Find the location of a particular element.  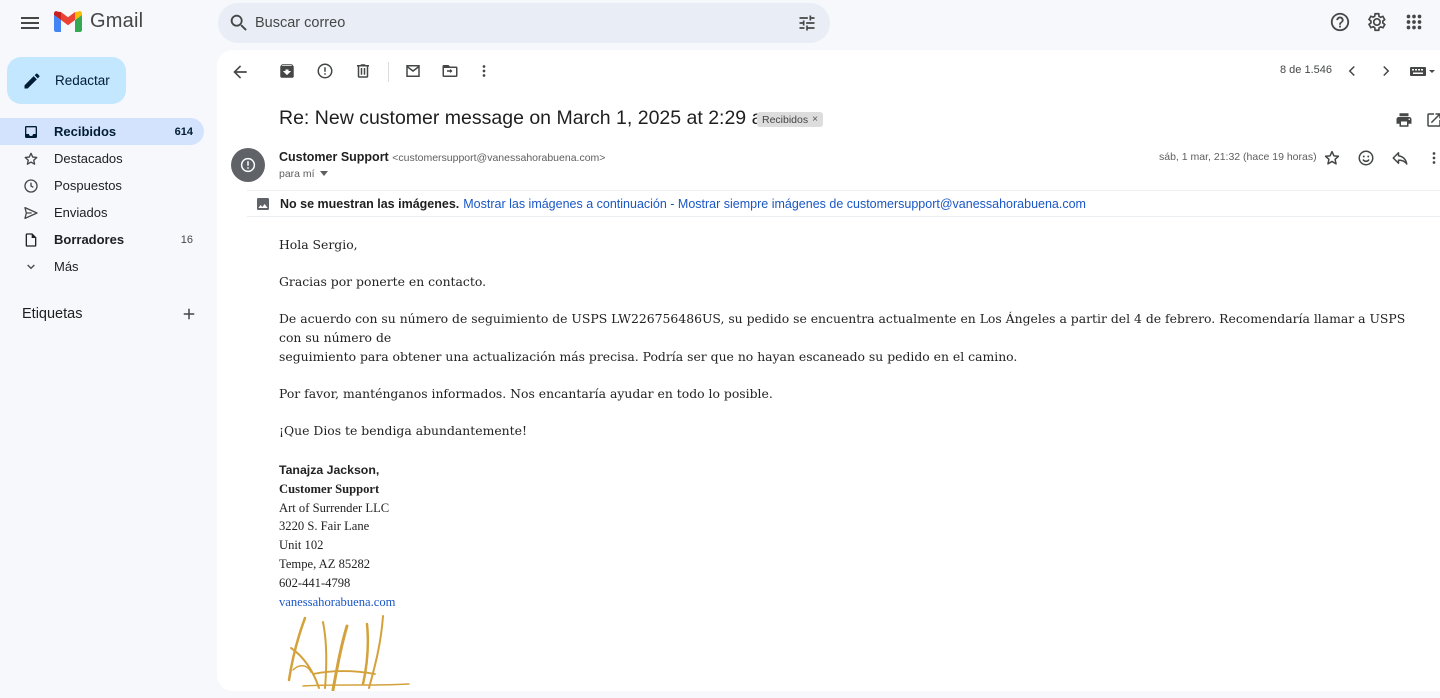

report-spam-icon is located at coordinates (325, 71).